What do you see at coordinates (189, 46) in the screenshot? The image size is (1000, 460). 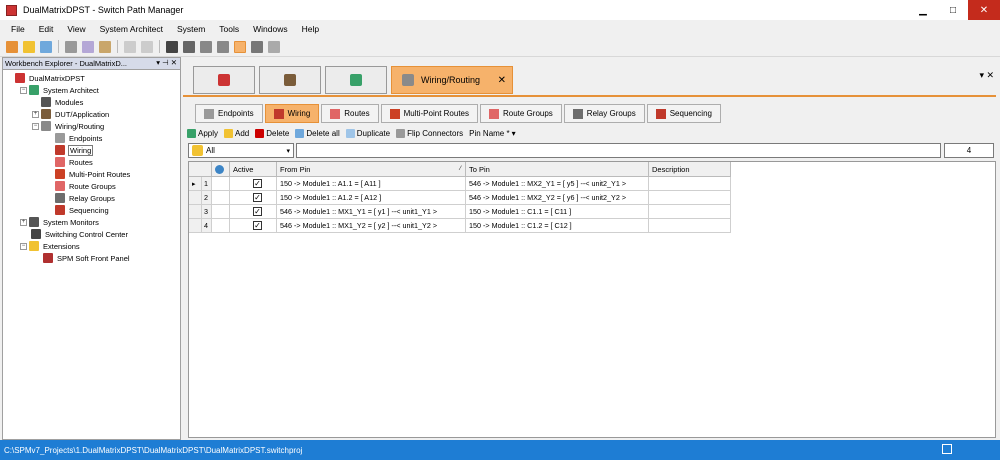 I see `find-replace-icon` at bounding box center [189, 46].